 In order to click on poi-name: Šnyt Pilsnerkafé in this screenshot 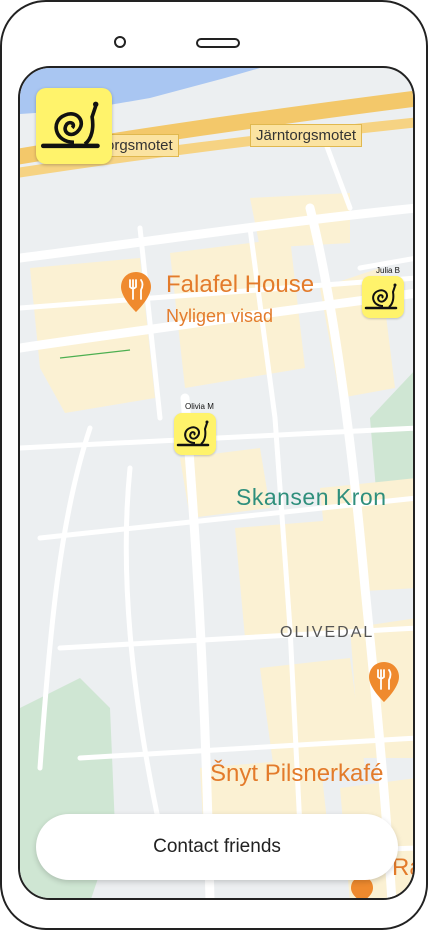, I will do `click(296, 774)`.